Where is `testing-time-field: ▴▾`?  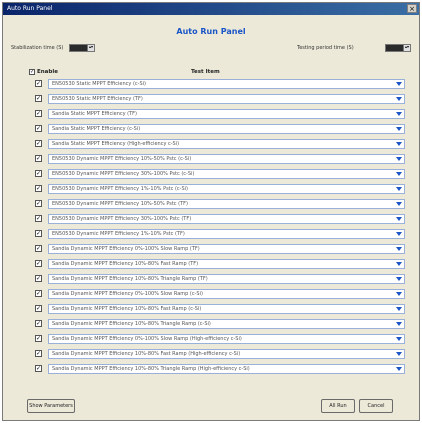
testing-time-field: ▴▾ is located at coordinates (398, 48).